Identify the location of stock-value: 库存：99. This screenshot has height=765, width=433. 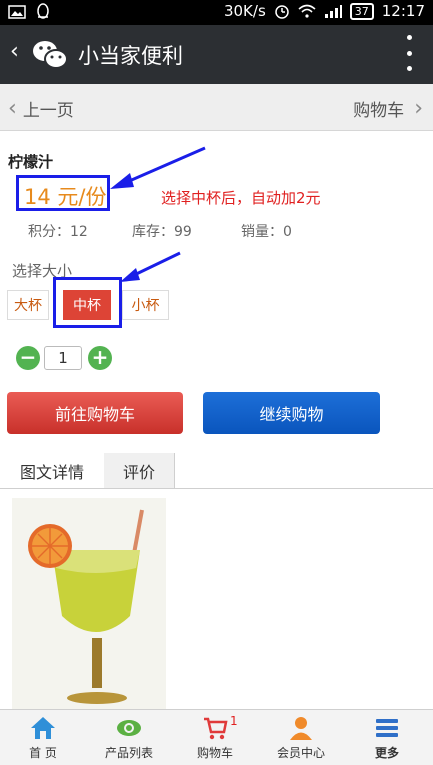
(162, 232).